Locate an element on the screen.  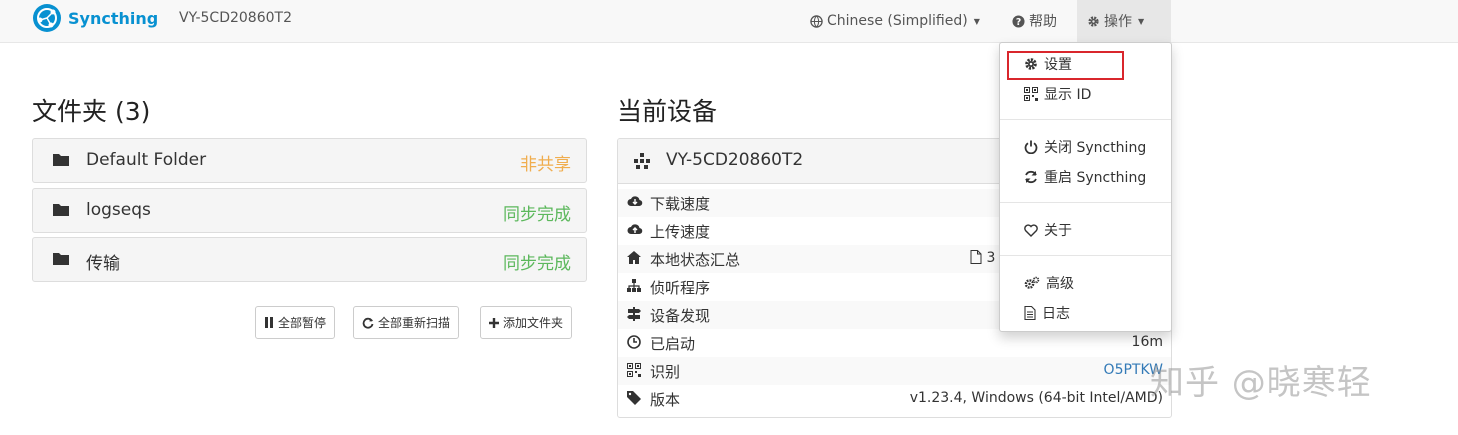
menu-item-shutdown: 关闭 Syncthing is located at coordinates (1085, 147).